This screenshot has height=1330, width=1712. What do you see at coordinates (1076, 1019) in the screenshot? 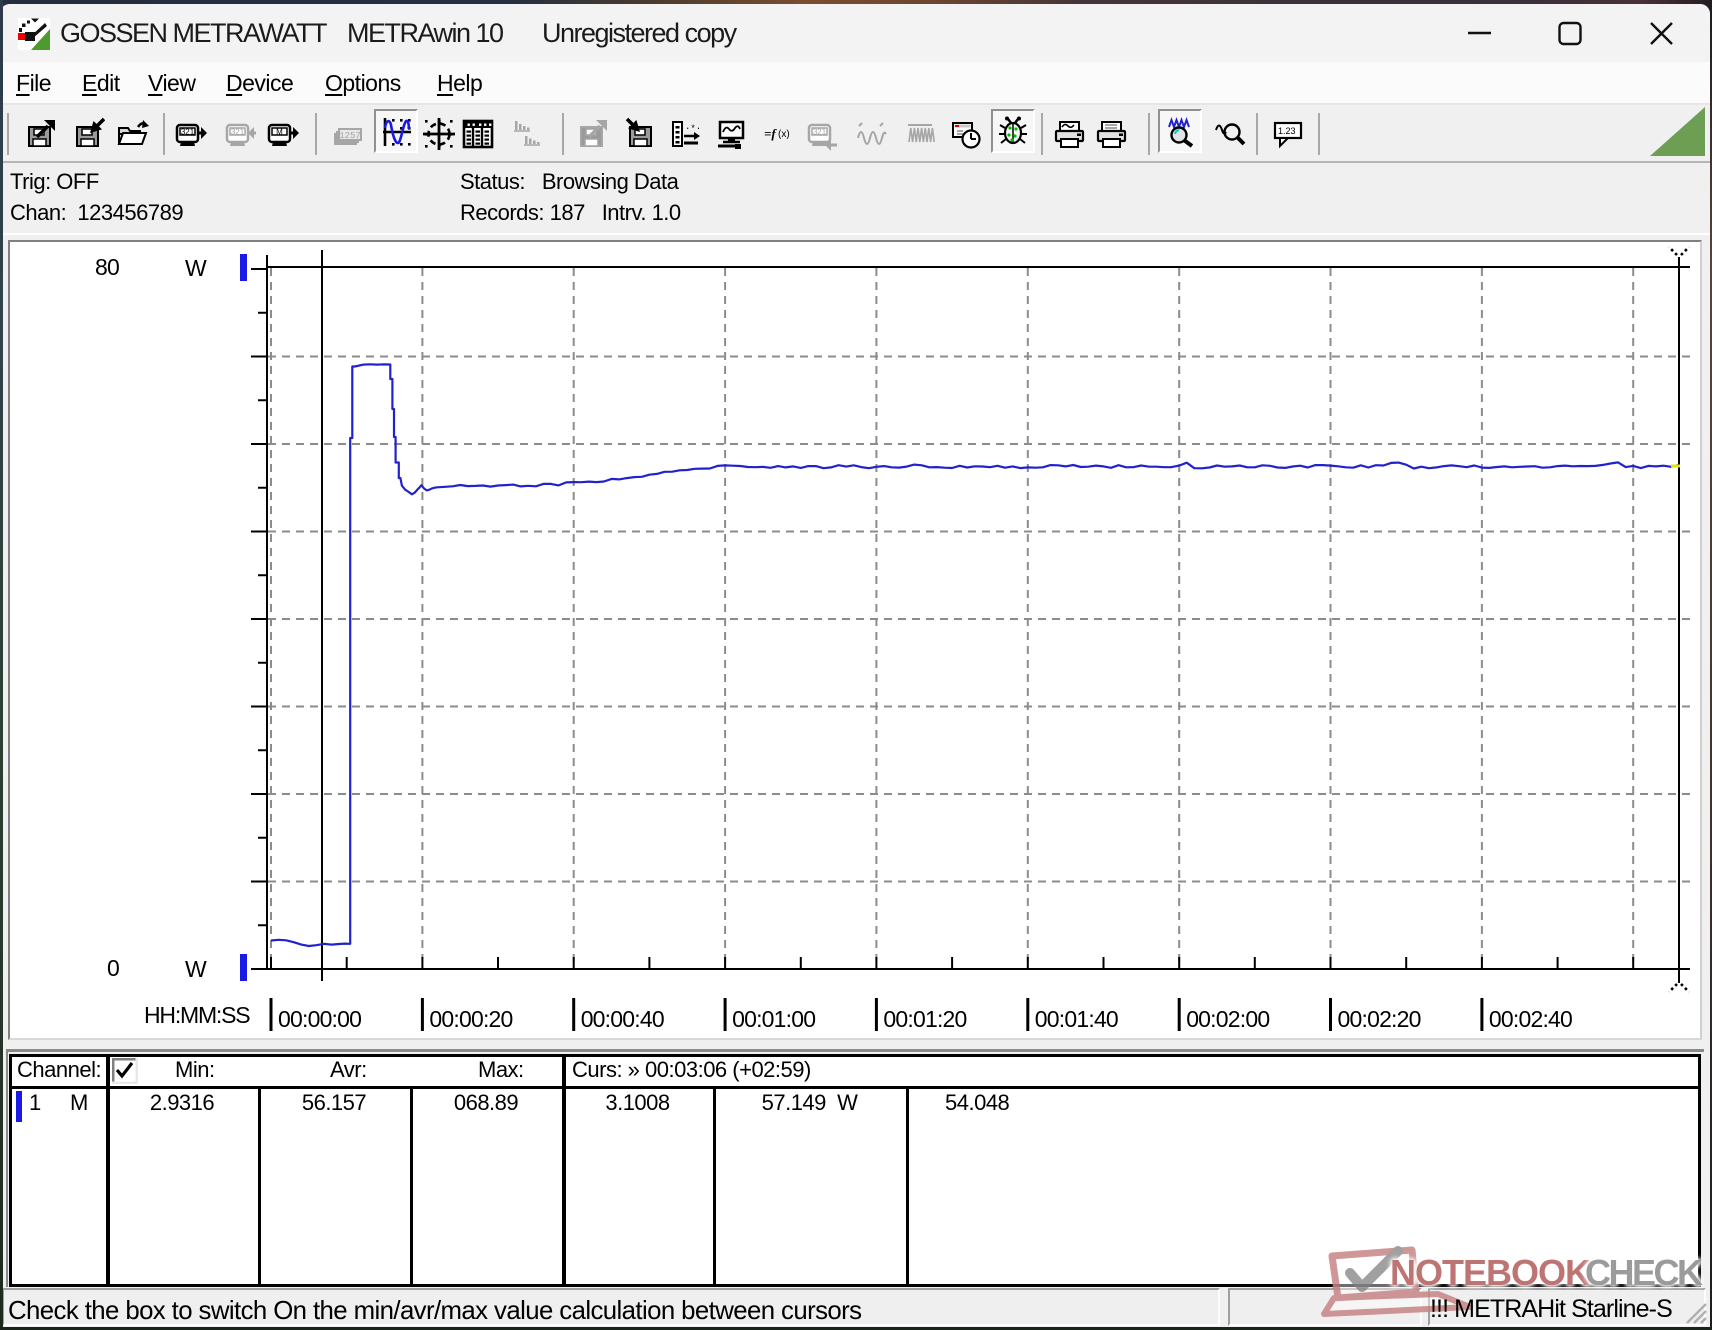
I see `svg-text: 00:01:40` at bounding box center [1076, 1019].